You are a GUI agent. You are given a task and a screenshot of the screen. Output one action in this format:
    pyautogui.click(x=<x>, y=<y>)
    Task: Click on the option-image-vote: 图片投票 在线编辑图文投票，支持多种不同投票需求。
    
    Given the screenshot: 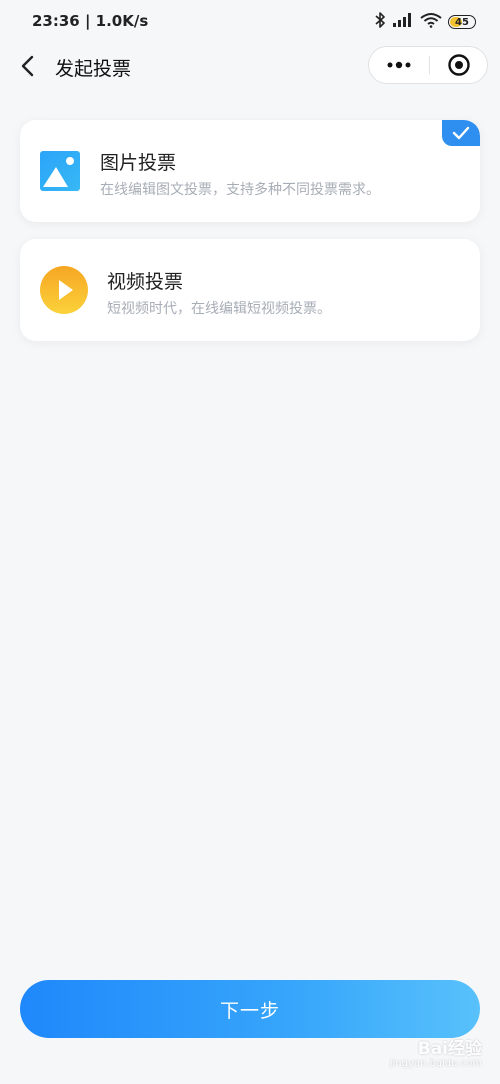 What is the action you would take?
    pyautogui.click(x=250, y=171)
    